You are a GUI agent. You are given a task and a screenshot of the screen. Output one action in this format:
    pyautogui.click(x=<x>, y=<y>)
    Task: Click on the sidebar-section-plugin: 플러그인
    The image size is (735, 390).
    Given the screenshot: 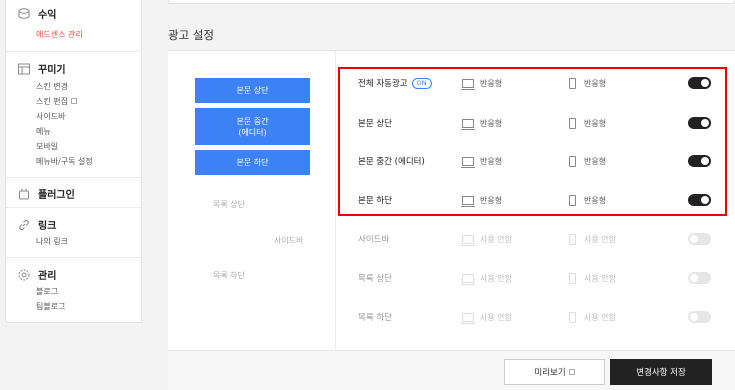 What is the action you would take?
    pyautogui.click(x=73, y=192)
    